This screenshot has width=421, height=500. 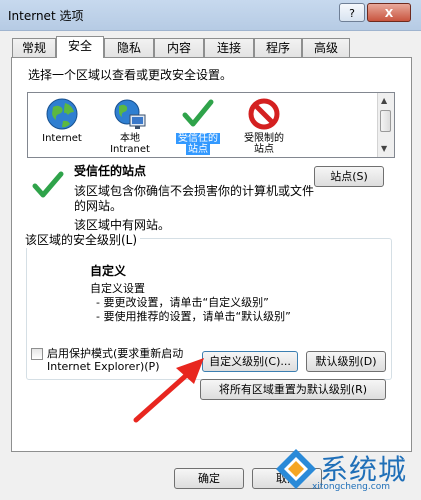 I want to click on zone-restricted-sites: 受限制的 站点, so click(x=264, y=126).